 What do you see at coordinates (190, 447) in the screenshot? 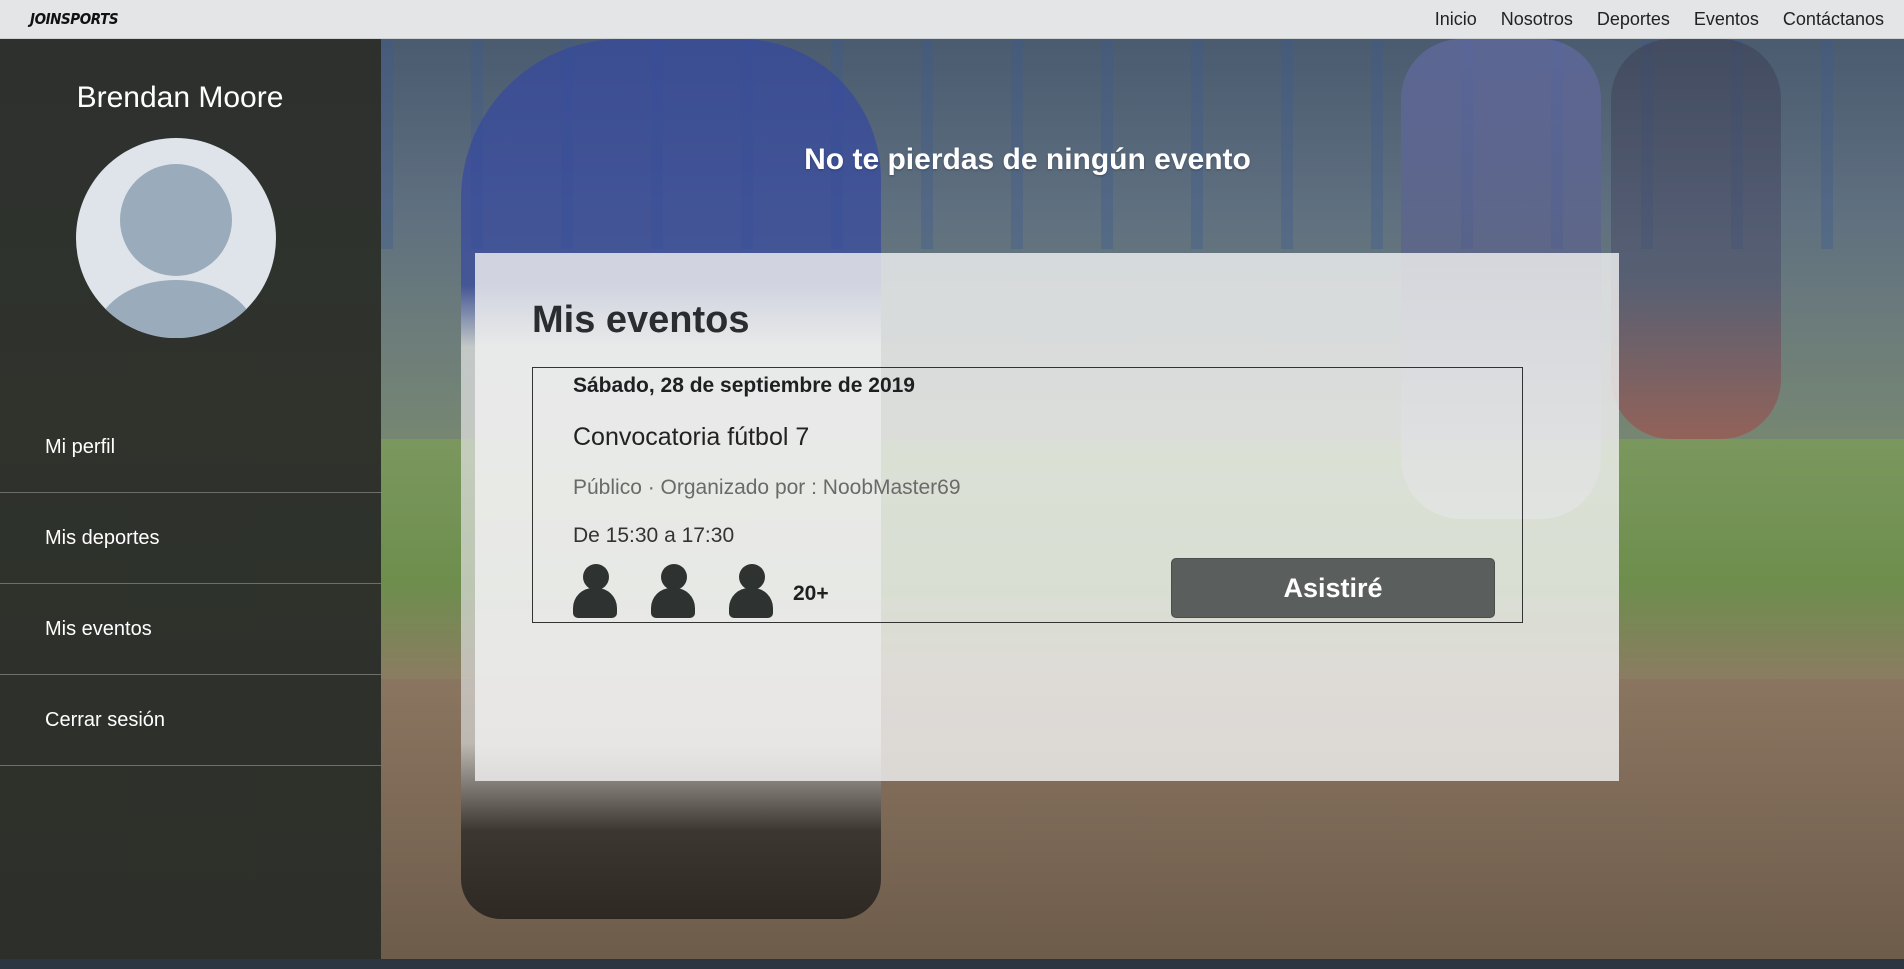
I see `sidebar-item-mi-perfil: Mi perfil` at bounding box center [190, 447].